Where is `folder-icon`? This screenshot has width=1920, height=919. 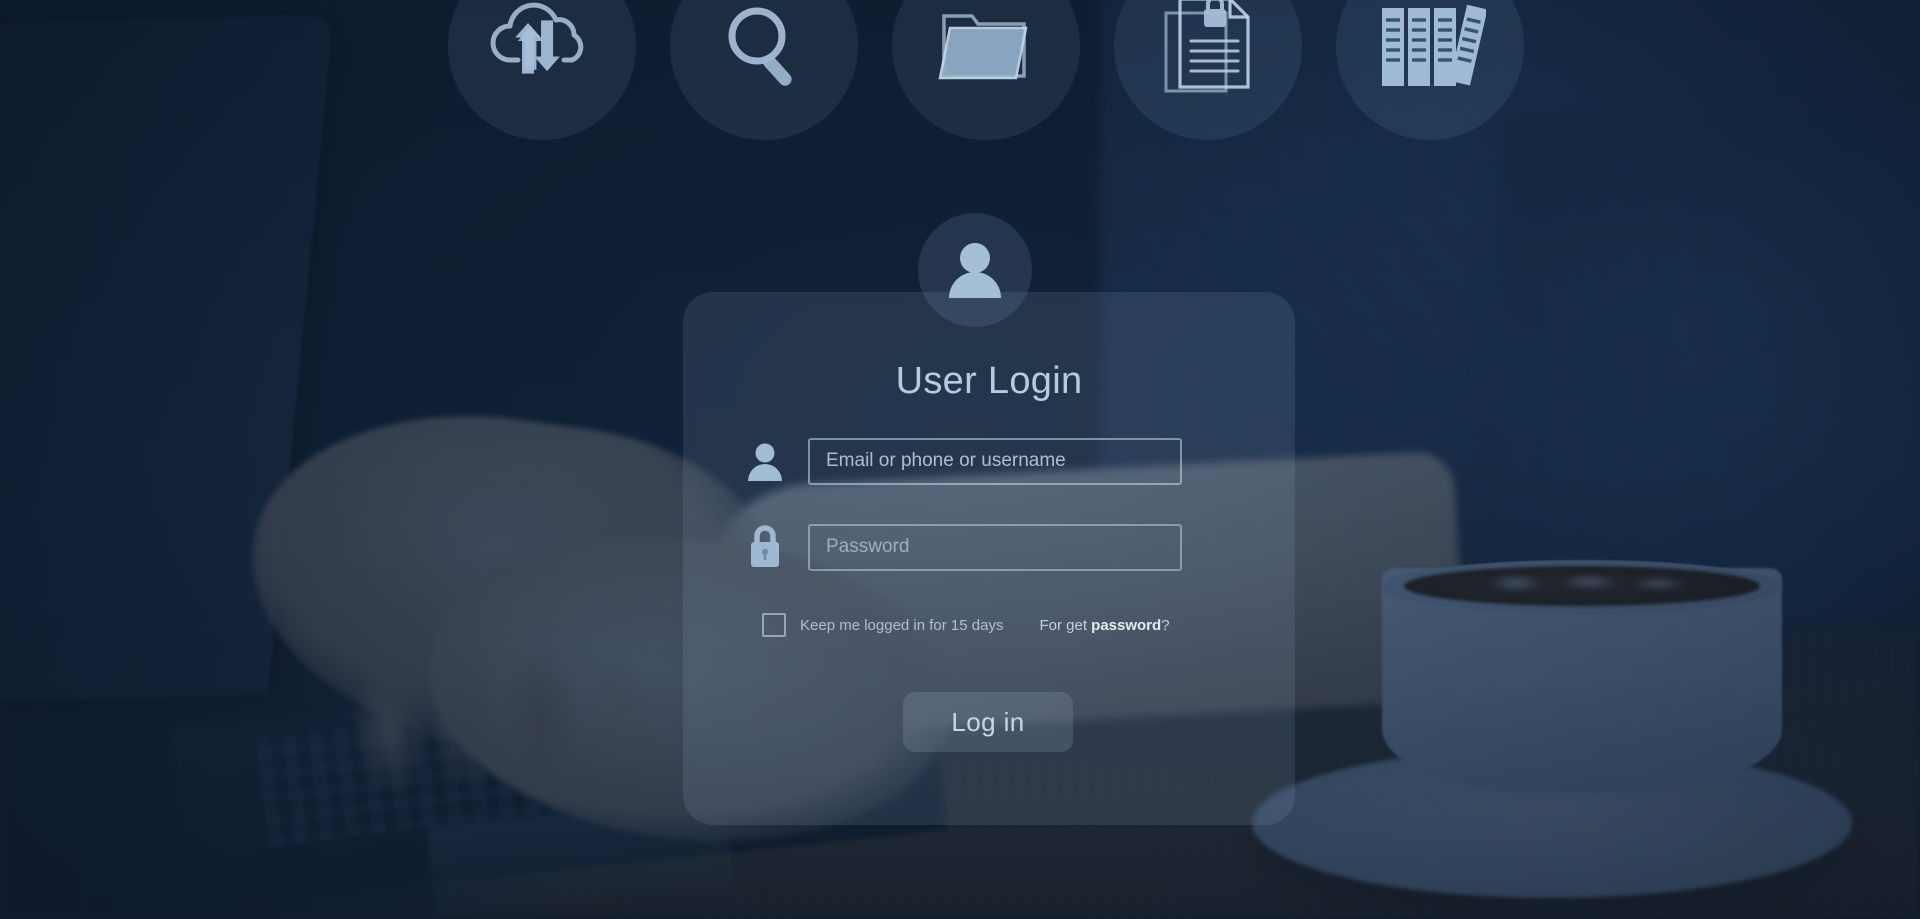 folder-icon is located at coordinates (986, 70).